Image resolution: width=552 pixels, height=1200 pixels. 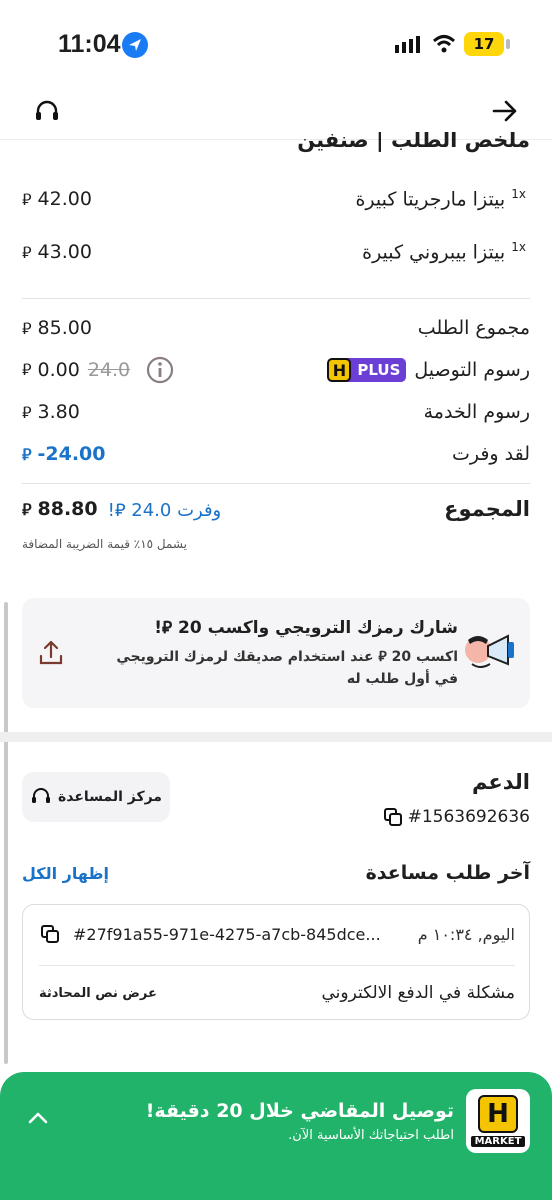 What do you see at coordinates (6, 833) in the screenshot?
I see `scrollbar` at bounding box center [6, 833].